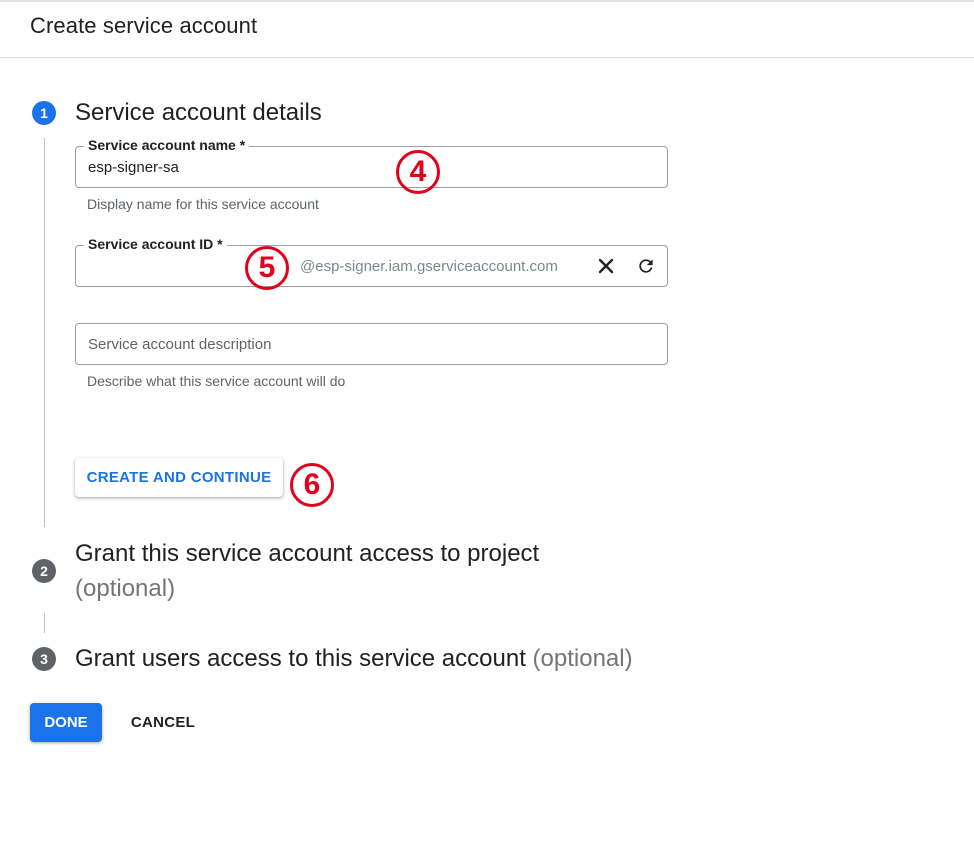 The width and height of the screenshot is (974, 848). I want to click on page-title: Create service account, so click(144, 25).